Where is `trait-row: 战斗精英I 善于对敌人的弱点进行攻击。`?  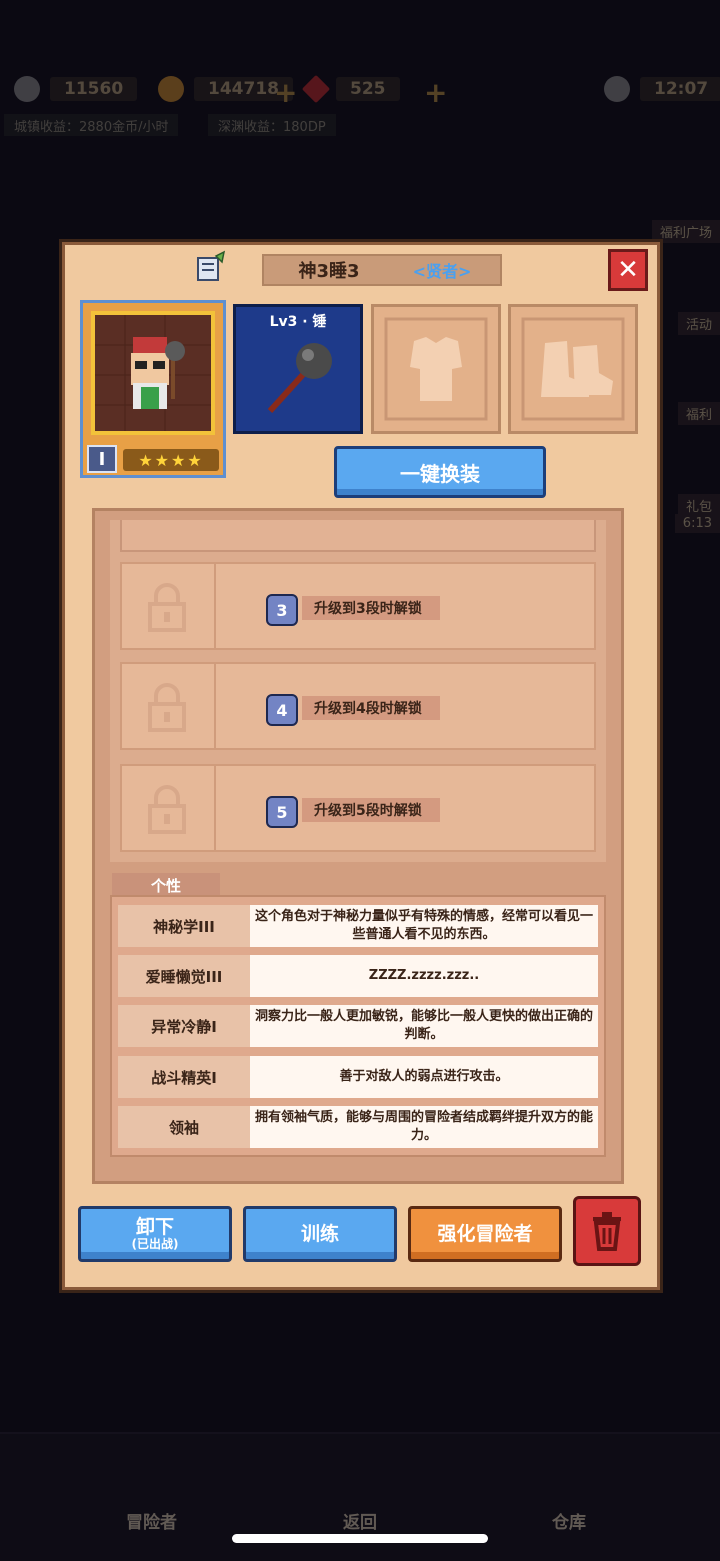 trait-row: 战斗精英I 善于对敌人的弱点进行攻击。 is located at coordinates (358, 1077).